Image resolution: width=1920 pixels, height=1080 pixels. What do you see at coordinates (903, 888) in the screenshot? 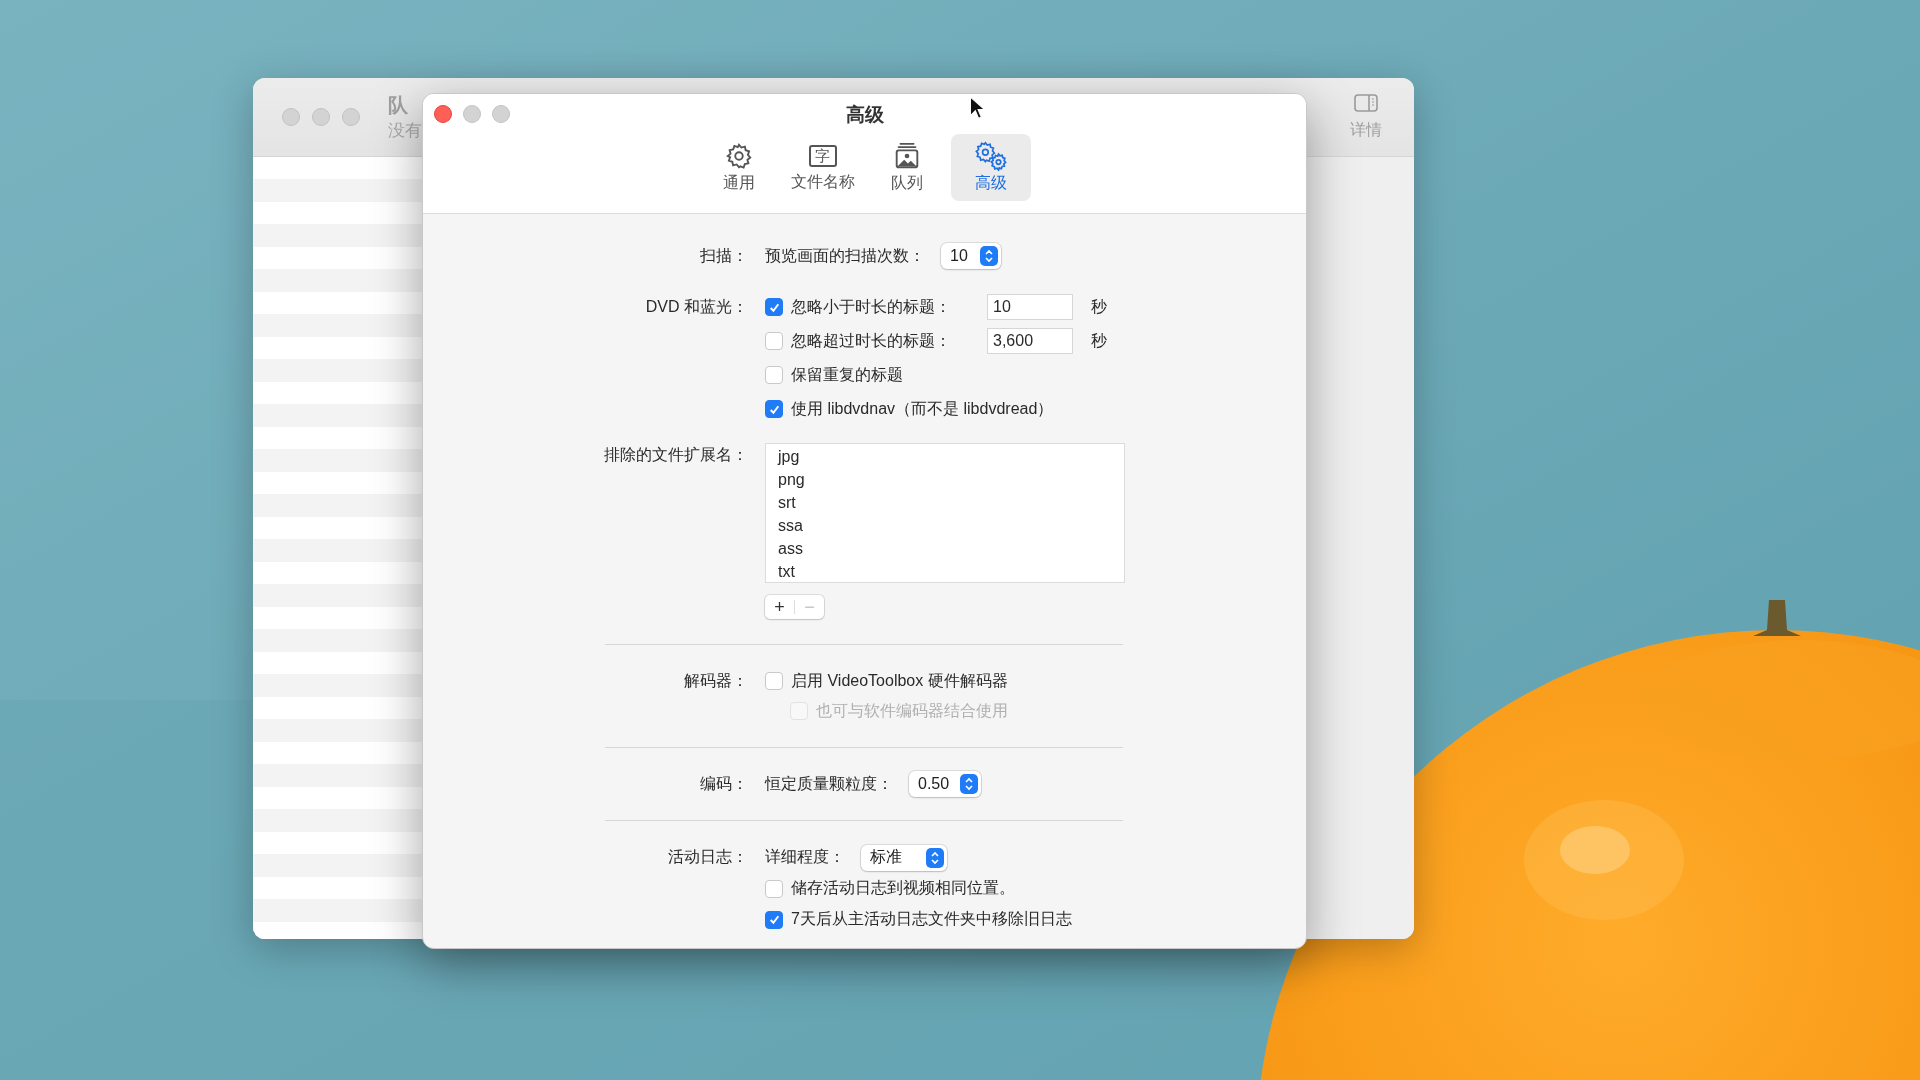
I see `checkbox-label: 储存活动日志到视频相同位置。` at bounding box center [903, 888].